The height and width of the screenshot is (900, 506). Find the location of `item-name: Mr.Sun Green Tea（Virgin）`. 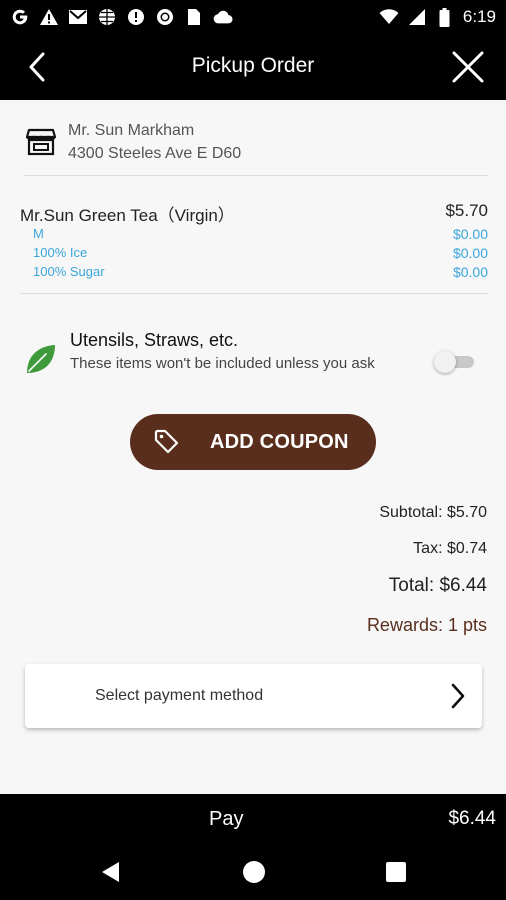

item-name: Mr.Sun Green Tea（Virgin） is located at coordinates (127, 215).